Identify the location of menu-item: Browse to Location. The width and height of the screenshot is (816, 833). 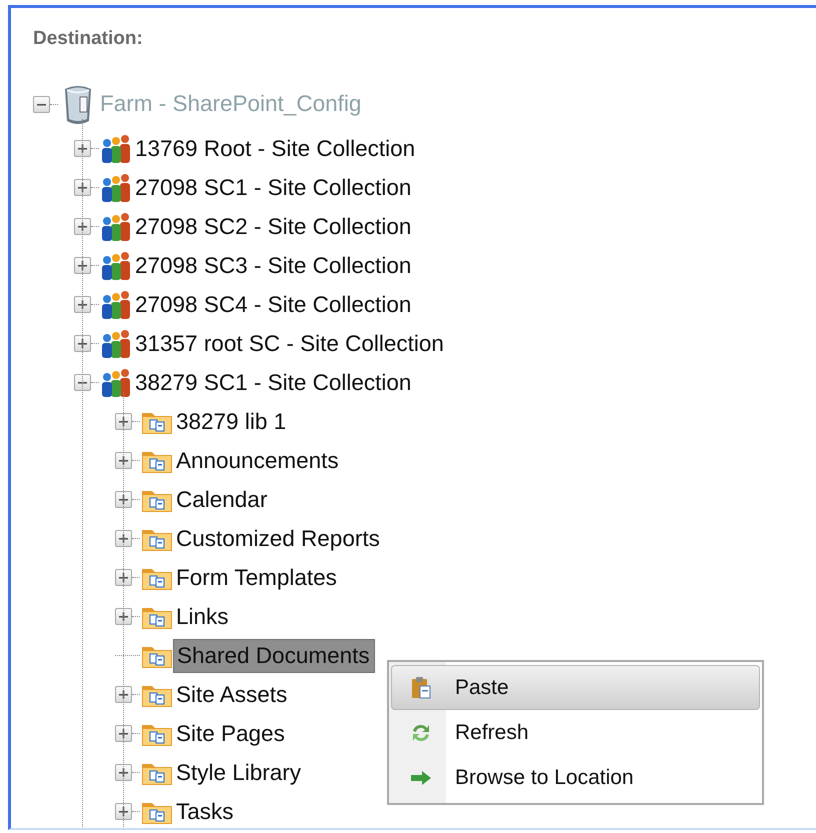
(575, 777).